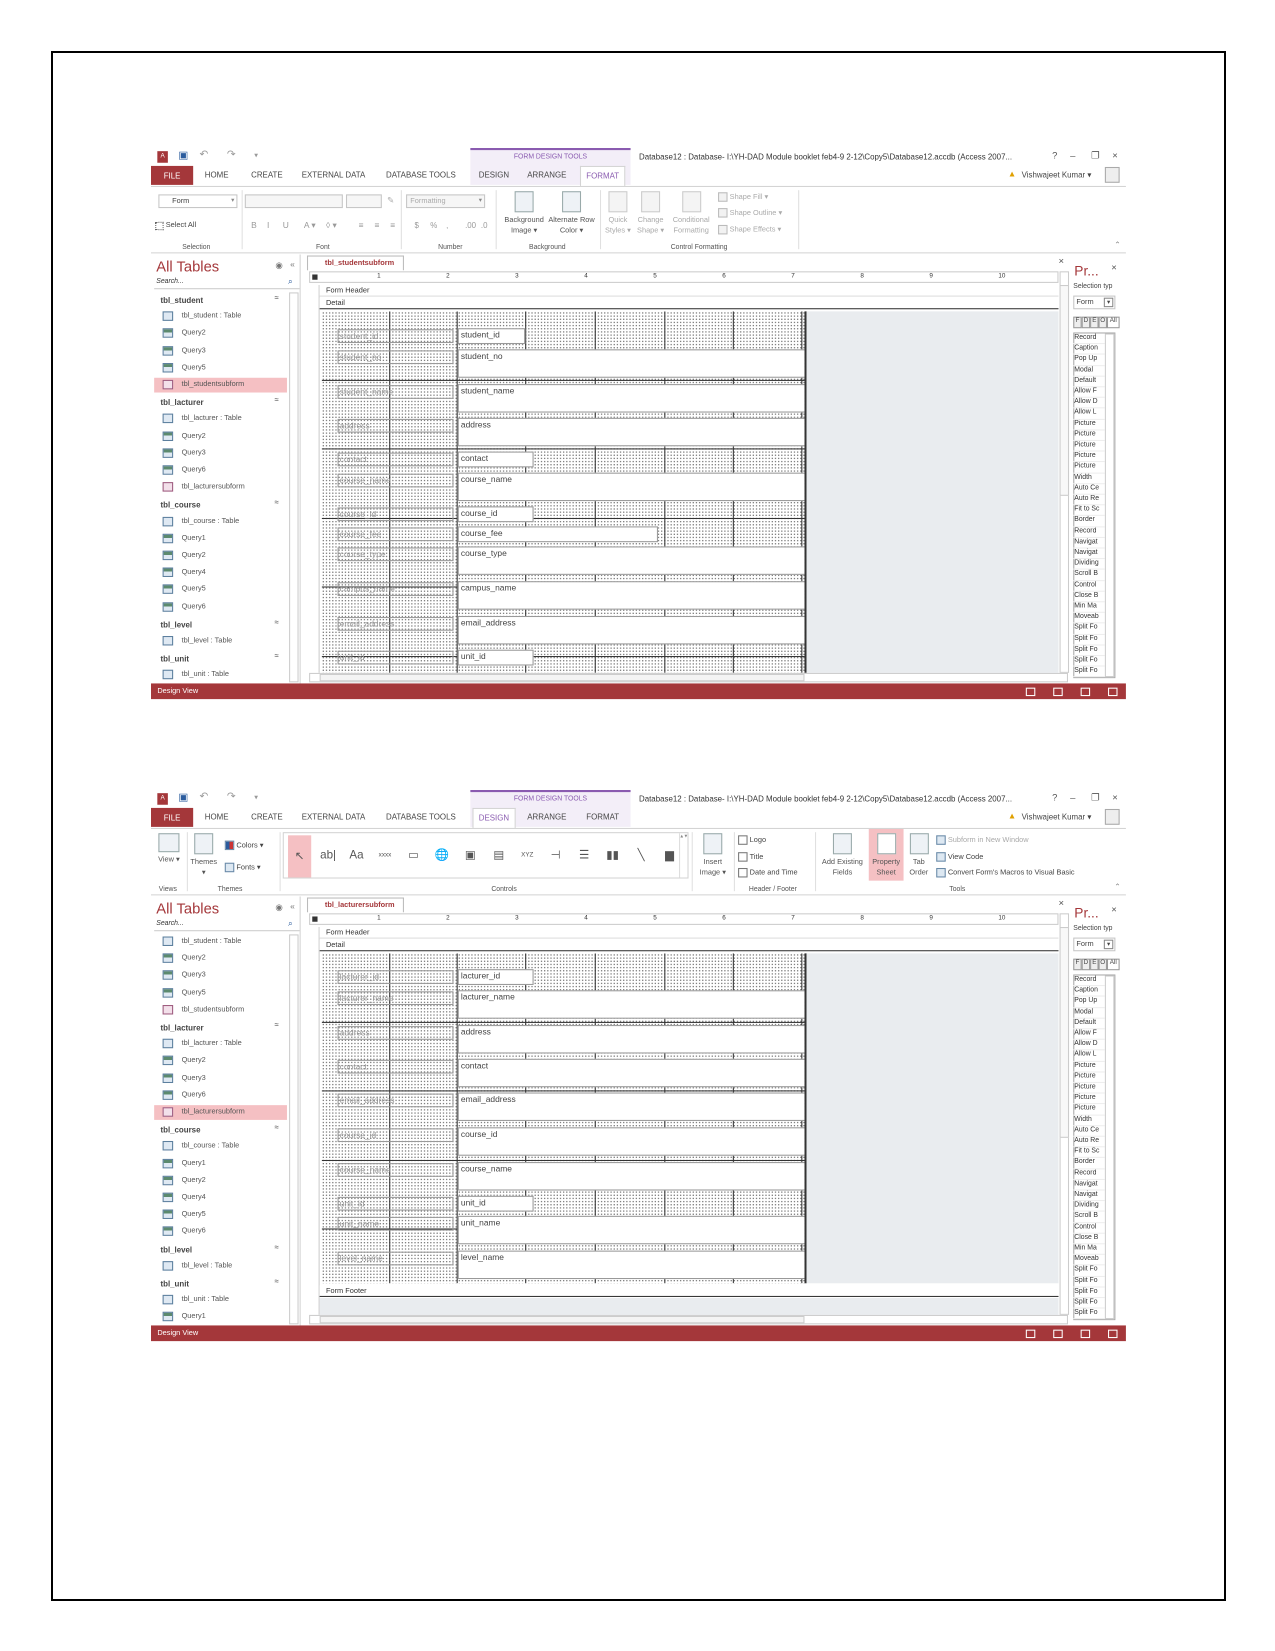  I want to click on collapse-group-icon: ≈, so click(276, 656).